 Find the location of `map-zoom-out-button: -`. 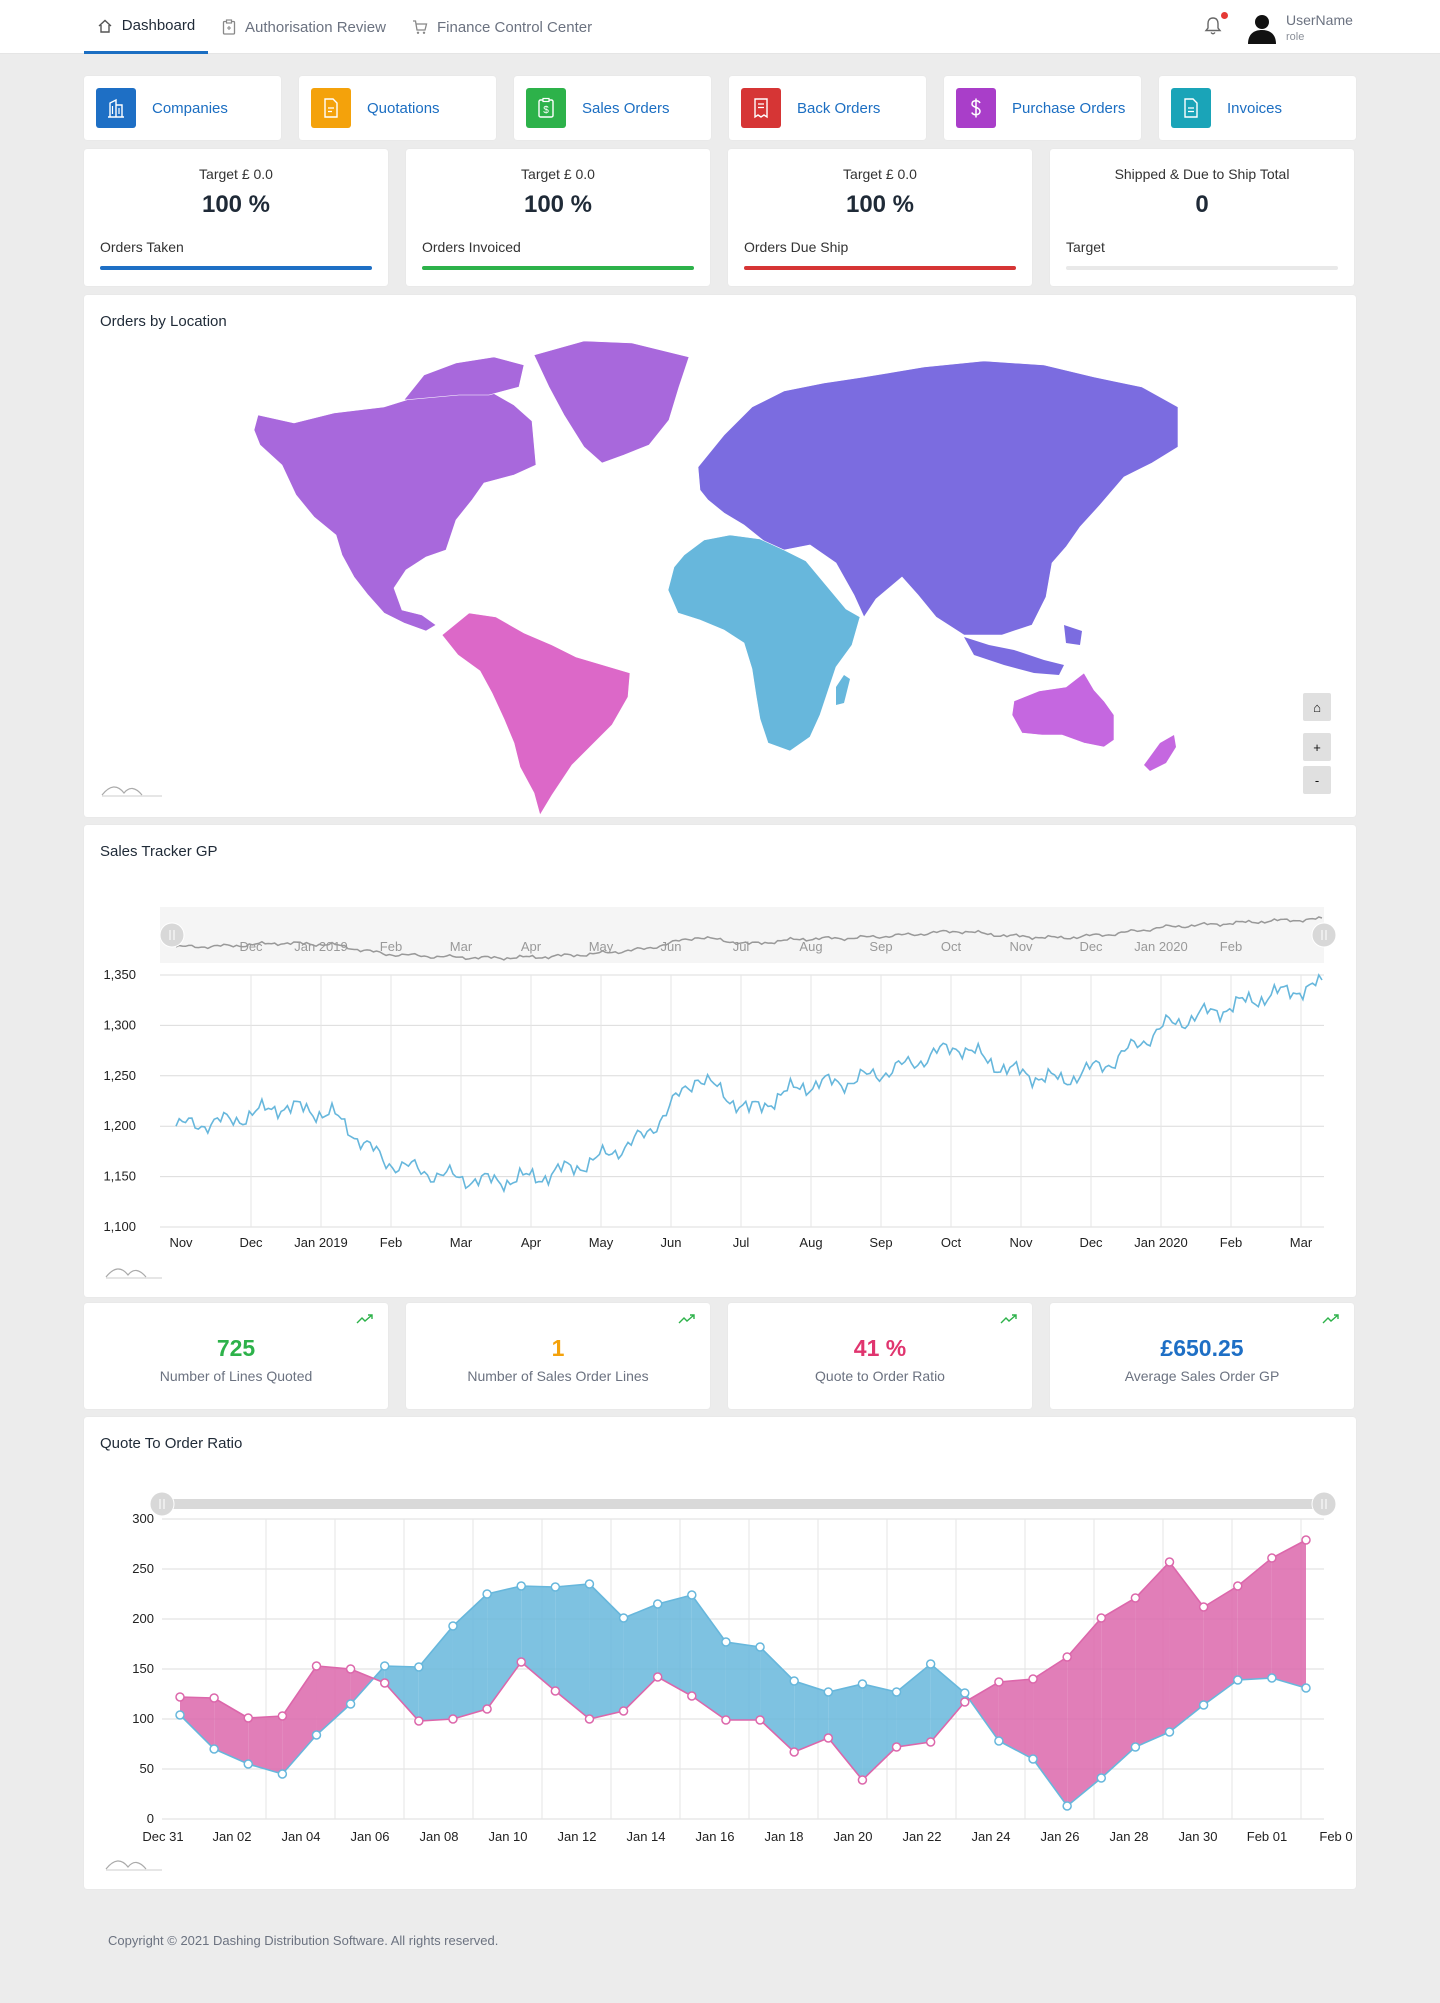

map-zoom-out-button: - is located at coordinates (1317, 780).